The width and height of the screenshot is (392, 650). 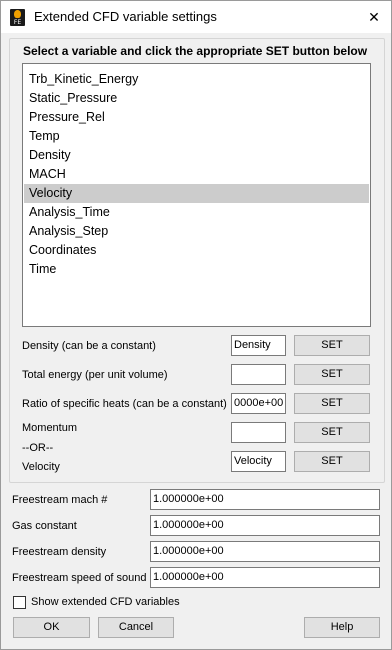 I want to click on title-bar: FE Extended CFD variable settings ✕, so click(x=196, y=17).